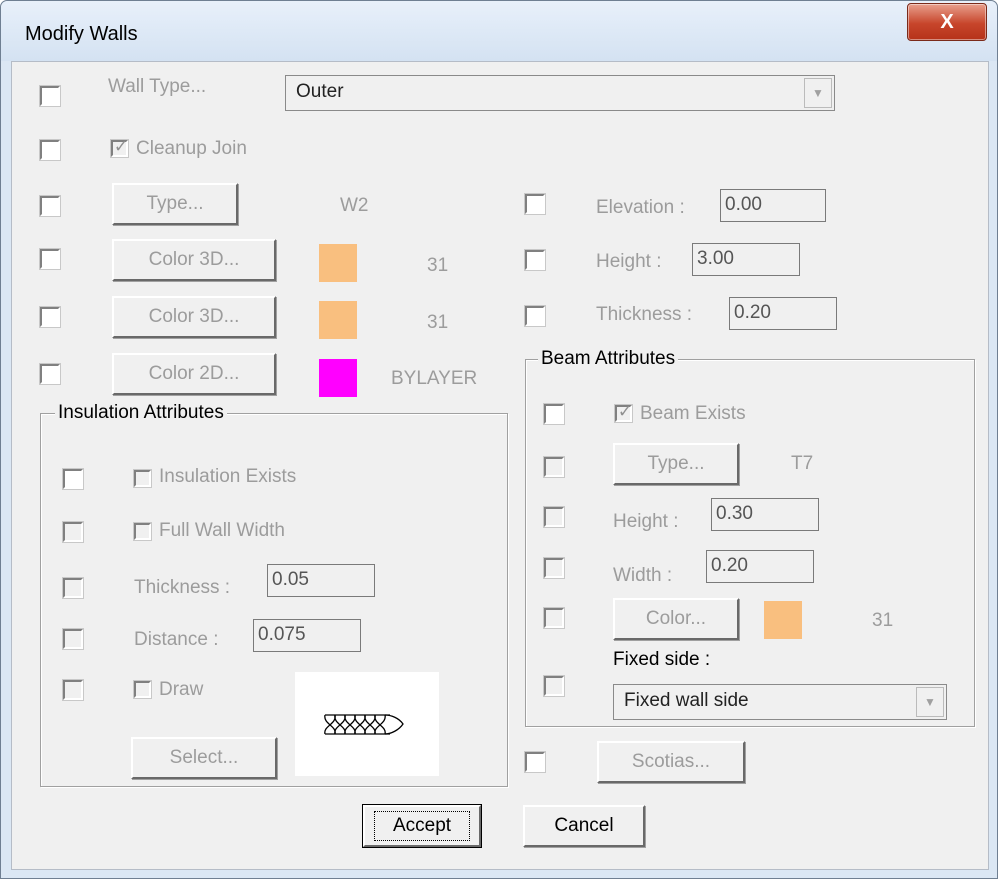 The width and height of the screenshot is (998, 879). Describe the element at coordinates (73, 690) in the screenshot. I see `draw-override-checkbox` at that location.